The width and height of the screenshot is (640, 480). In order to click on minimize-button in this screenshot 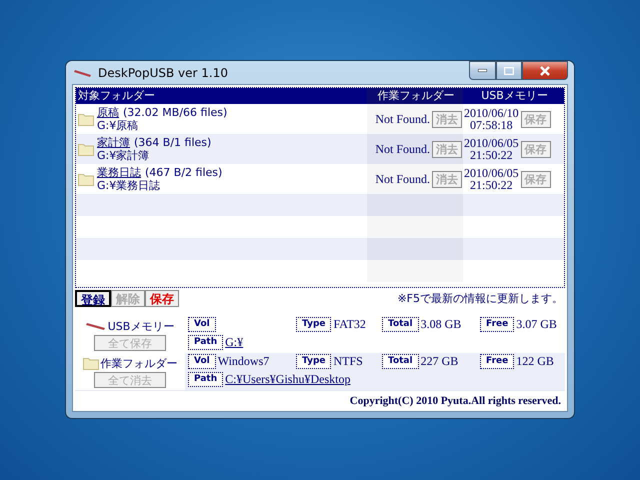, I will do `click(482, 70)`.